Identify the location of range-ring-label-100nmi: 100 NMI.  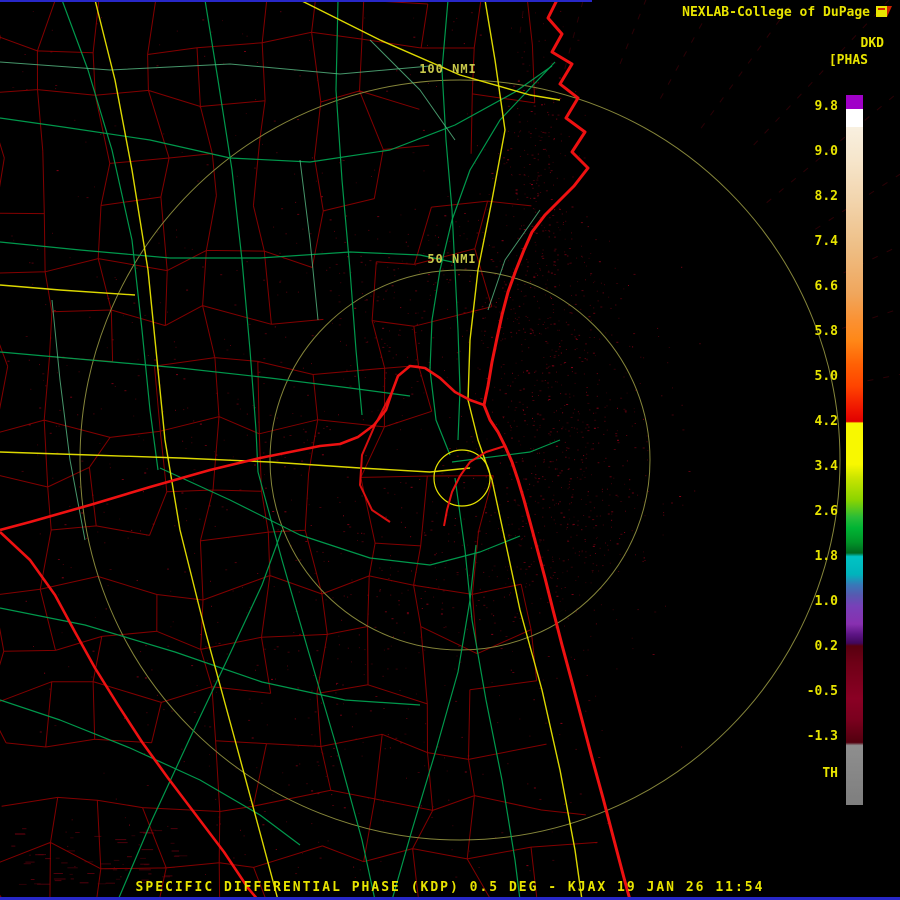
(448, 69).